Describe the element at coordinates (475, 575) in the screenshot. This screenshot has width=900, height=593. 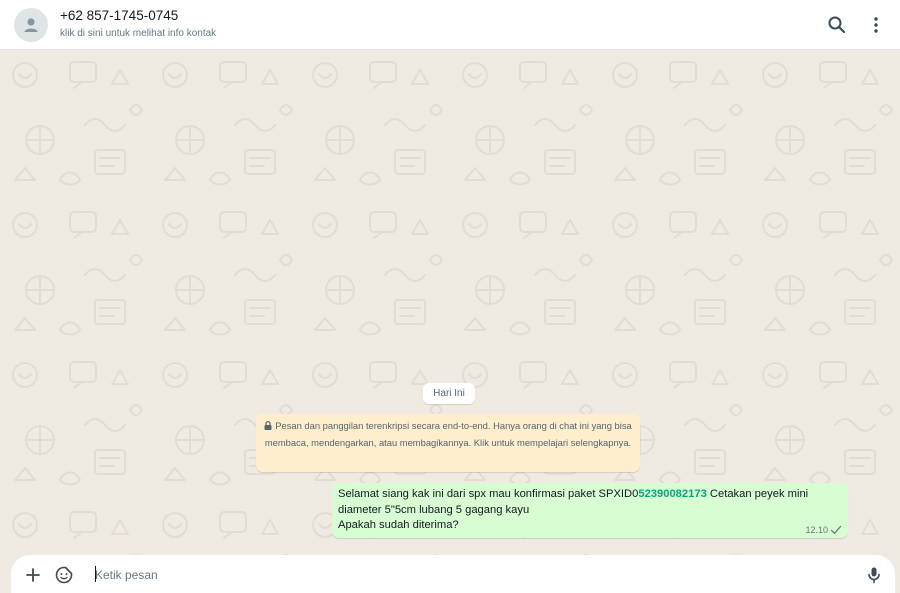
I see `message-input` at that location.